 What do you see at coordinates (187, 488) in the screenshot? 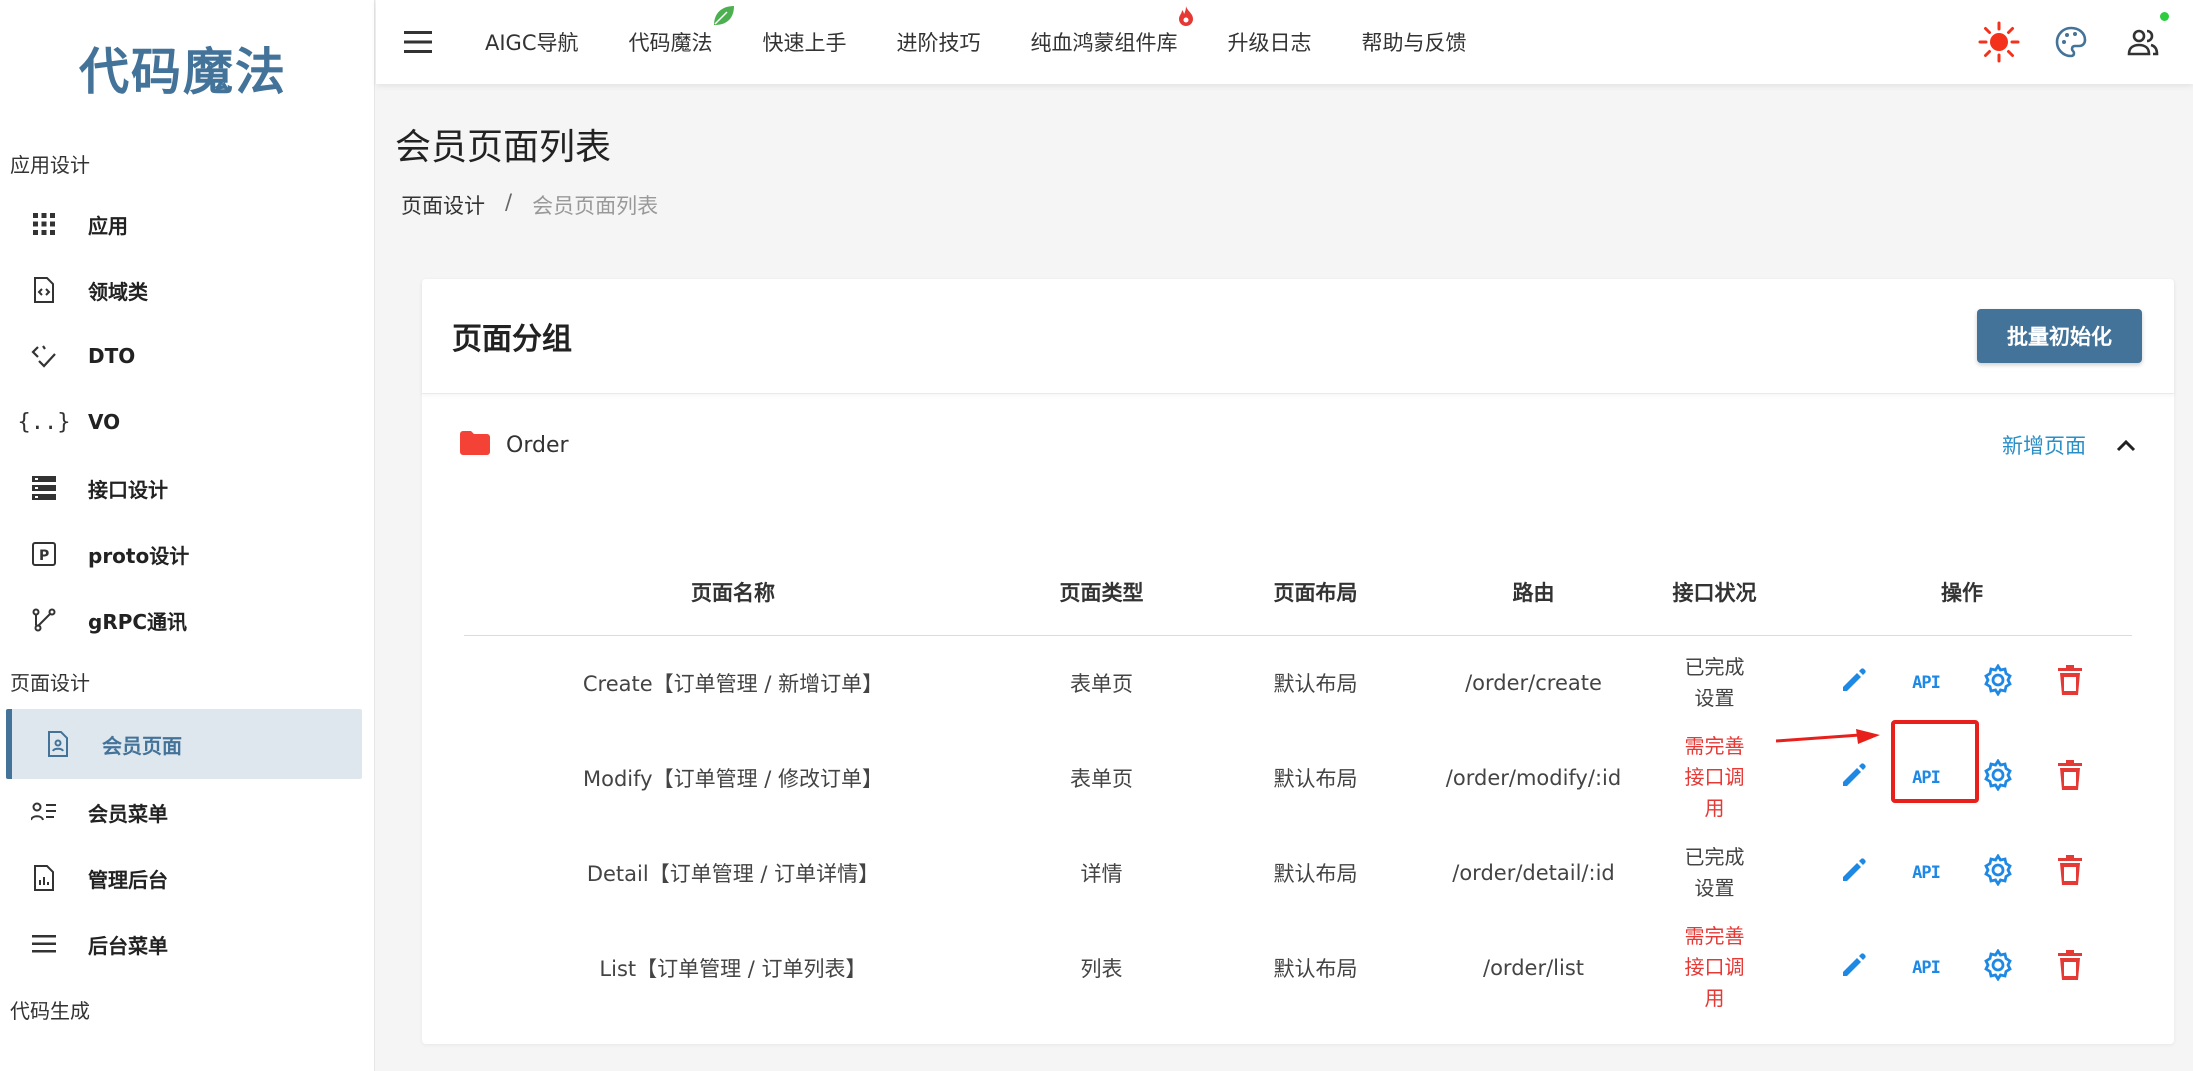
I see `sidebar-item-api-design: 接口设计` at bounding box center [187, 488].